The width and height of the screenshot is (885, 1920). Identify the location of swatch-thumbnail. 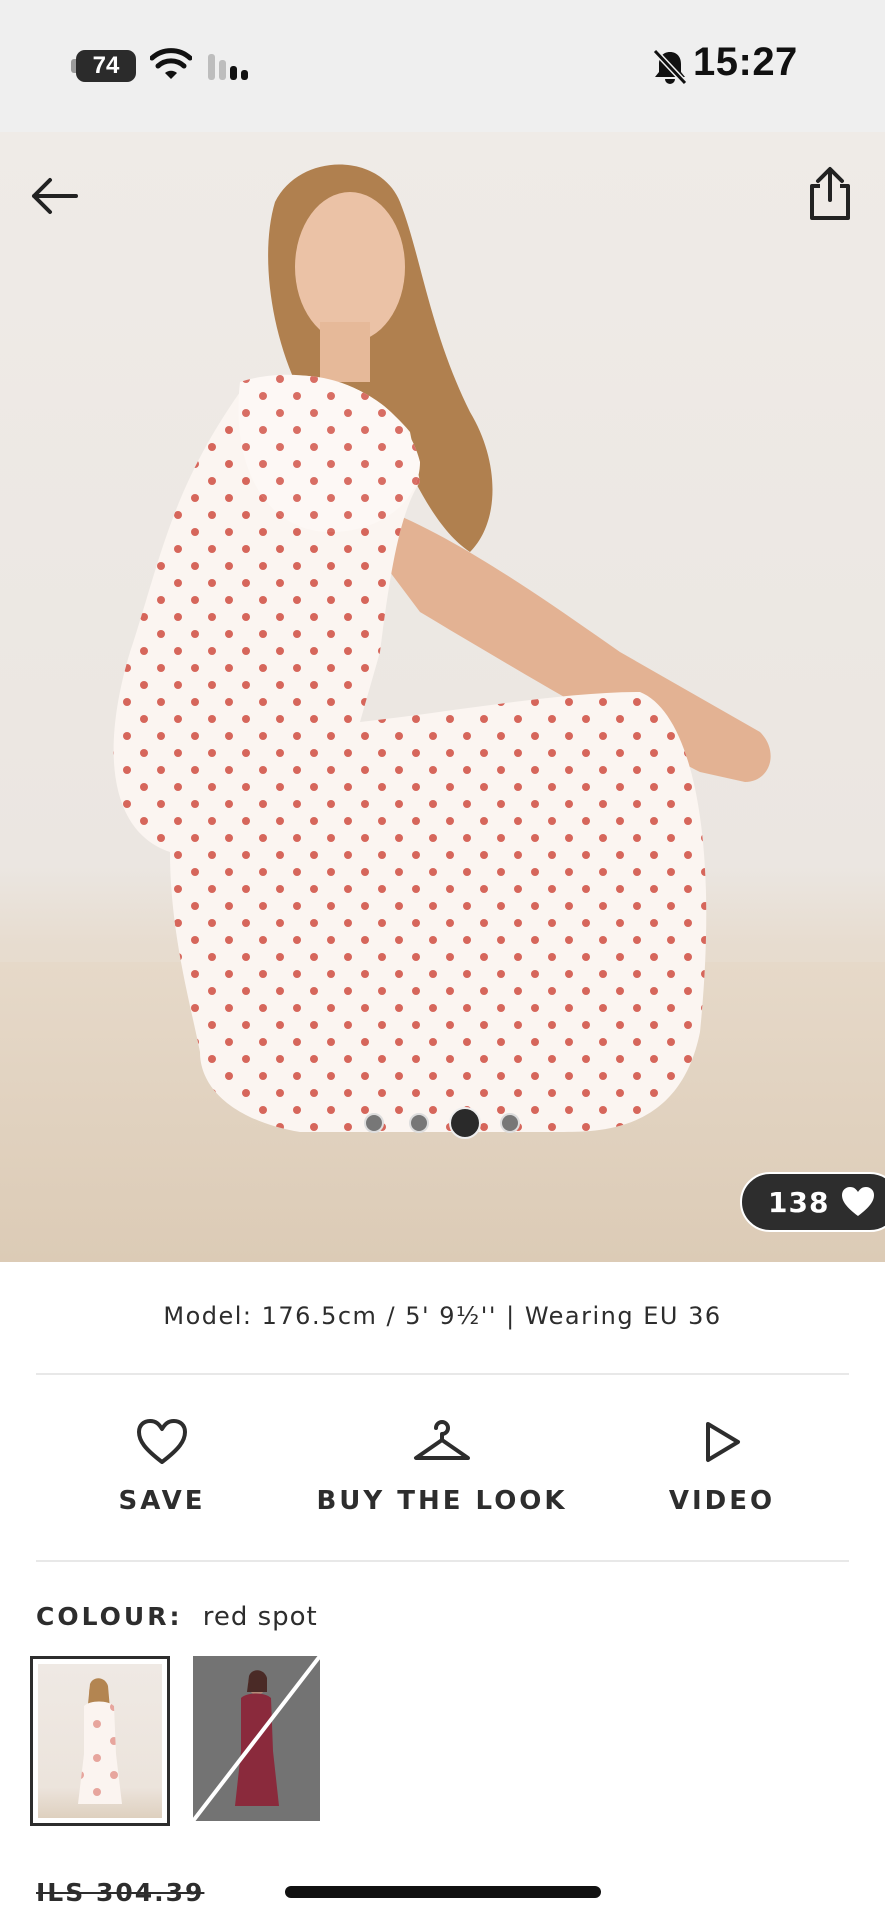
(100, 1741).